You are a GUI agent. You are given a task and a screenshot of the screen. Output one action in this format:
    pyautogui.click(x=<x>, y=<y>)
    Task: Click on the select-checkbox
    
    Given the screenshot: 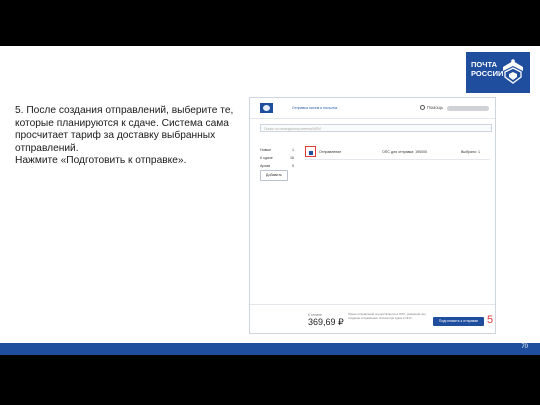 What is the action you would take?
    pyautogui.click(x=311, y=153)
    